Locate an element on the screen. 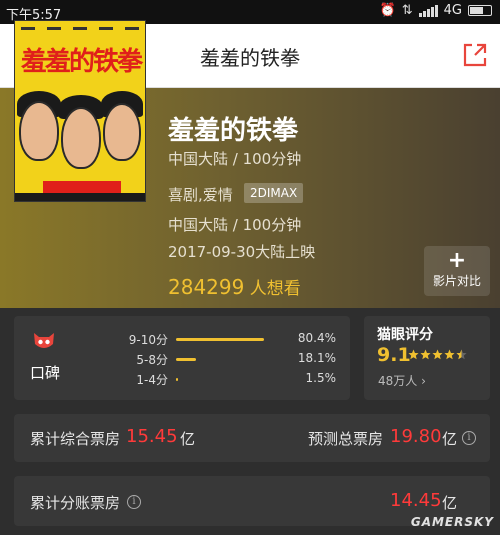 The width and height of the screenshot is (500, 535). movie-region-duration-2: 中国大陆 / 100分钟 is located at coordinates (235, 225).